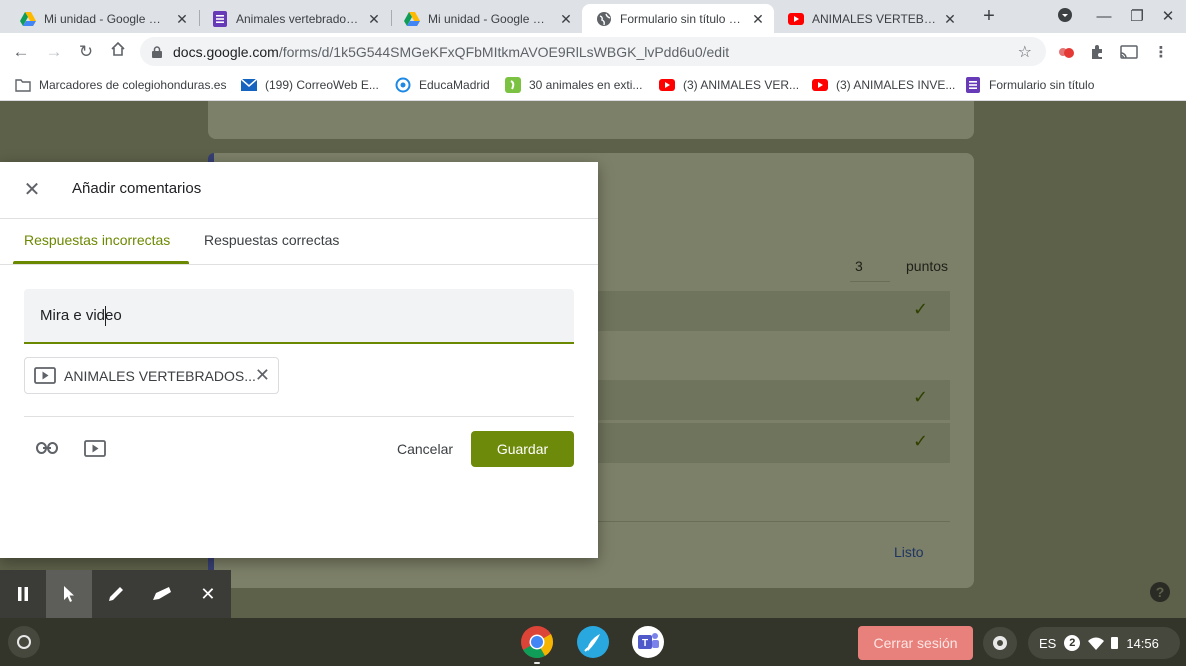  What do you see at coordinates (1161, 52) in the screenshot?
I see `more-menu-icon: ⋮` at bounding box center [1161, 52].